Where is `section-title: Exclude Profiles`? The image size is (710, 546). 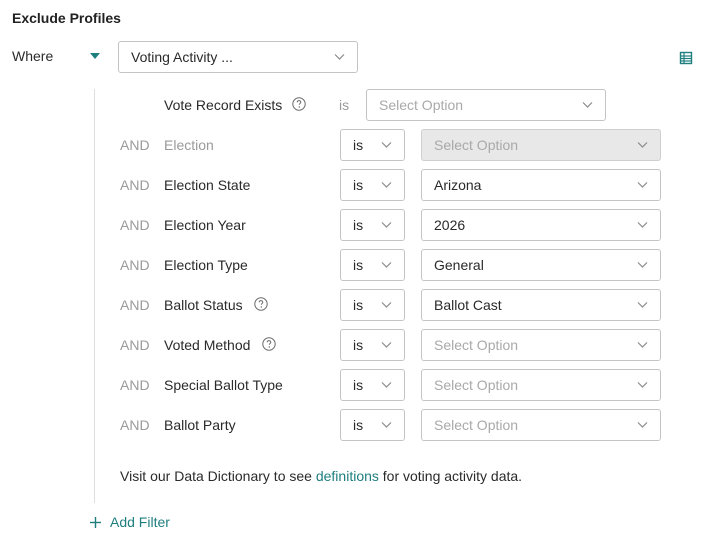 section-title: Exclude Profiles is located at coordinates (66, 18).